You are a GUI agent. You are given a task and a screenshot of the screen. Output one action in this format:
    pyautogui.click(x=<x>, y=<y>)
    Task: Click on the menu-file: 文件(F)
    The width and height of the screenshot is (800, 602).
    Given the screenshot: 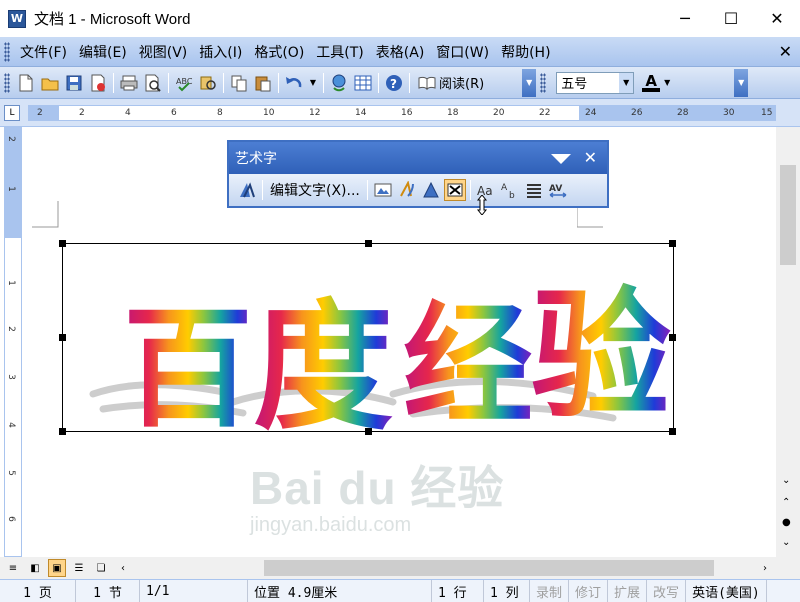 What is the action you would take?
    pyautogui.click(x=43, y=52)
    